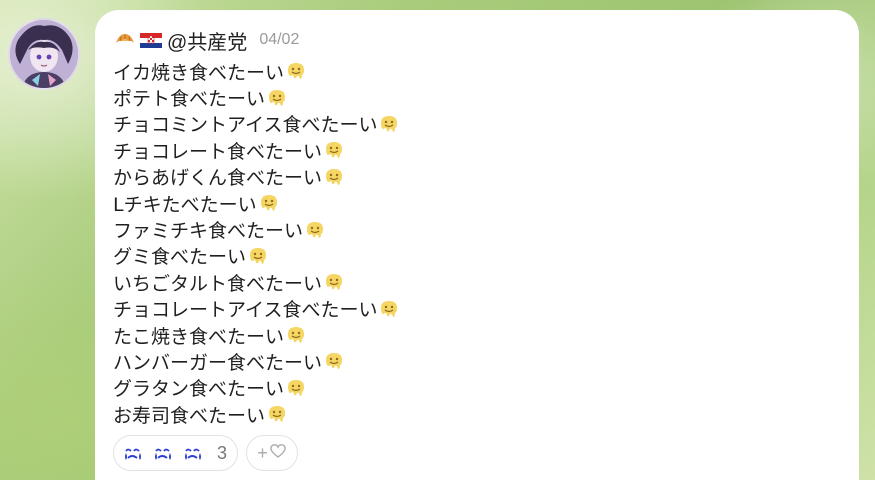  What do you see at coordinates (199, 336) in the screenshot?
I see `post-line-text: たこ焼き食べたーい` at bounding box center [199, 336].